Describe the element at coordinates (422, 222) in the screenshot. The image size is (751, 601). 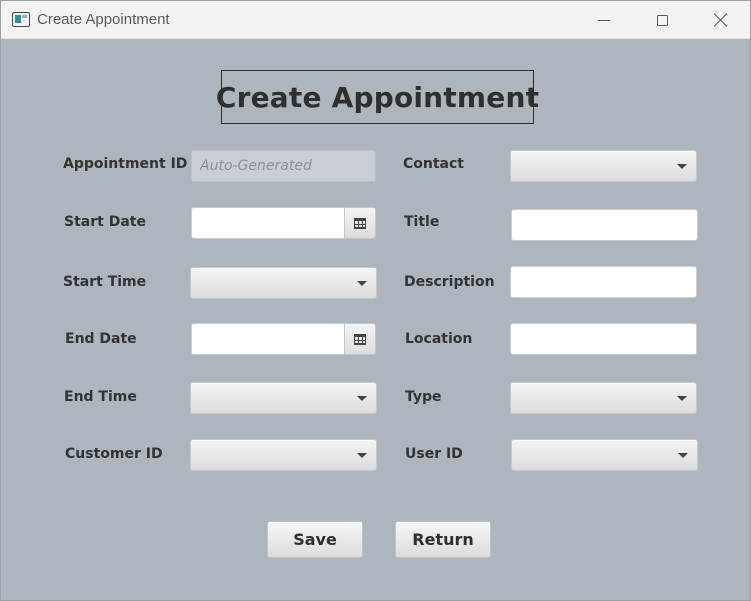
I see `title-label: Title` at that location.